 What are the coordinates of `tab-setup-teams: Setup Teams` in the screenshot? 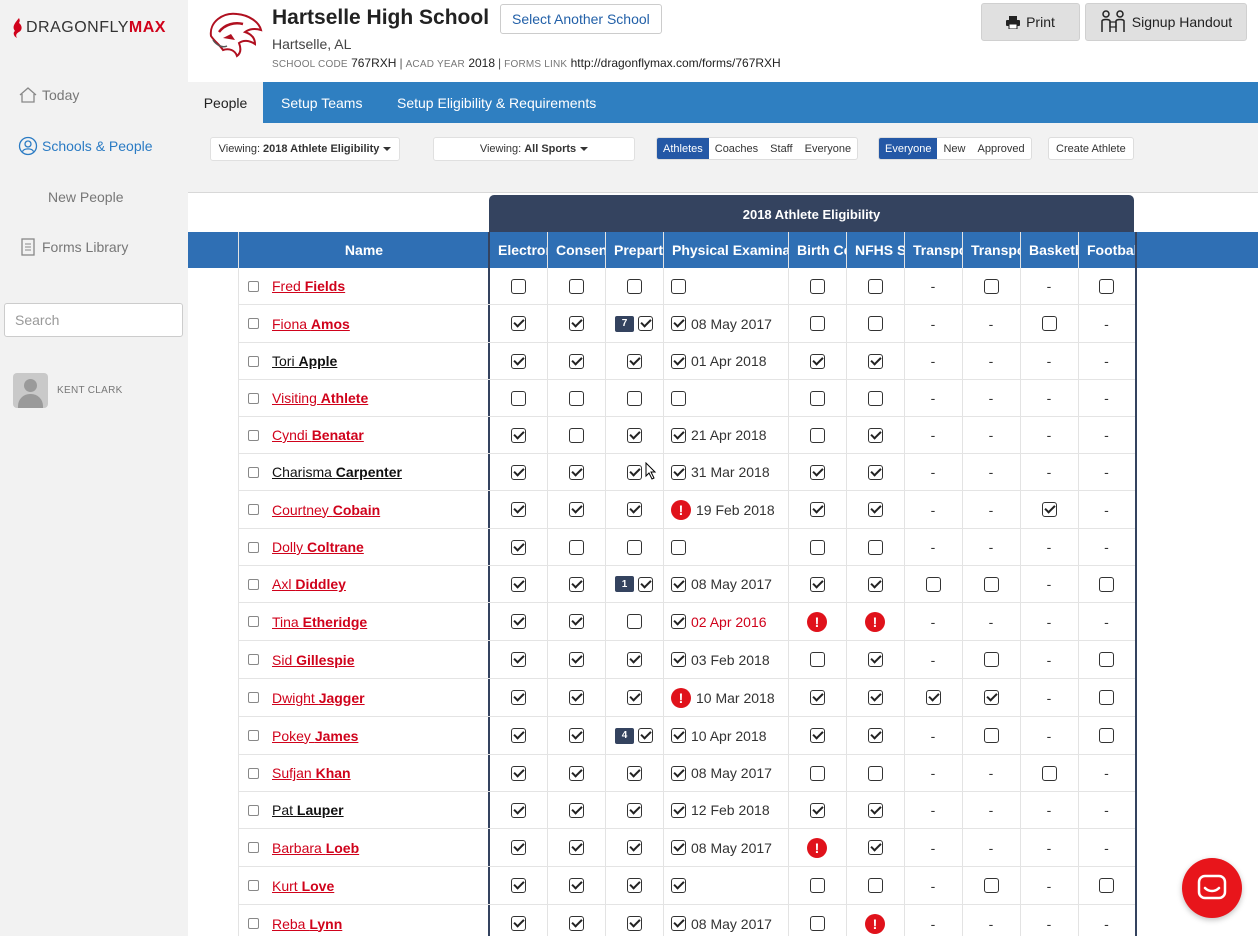 It's located at (321, 102).